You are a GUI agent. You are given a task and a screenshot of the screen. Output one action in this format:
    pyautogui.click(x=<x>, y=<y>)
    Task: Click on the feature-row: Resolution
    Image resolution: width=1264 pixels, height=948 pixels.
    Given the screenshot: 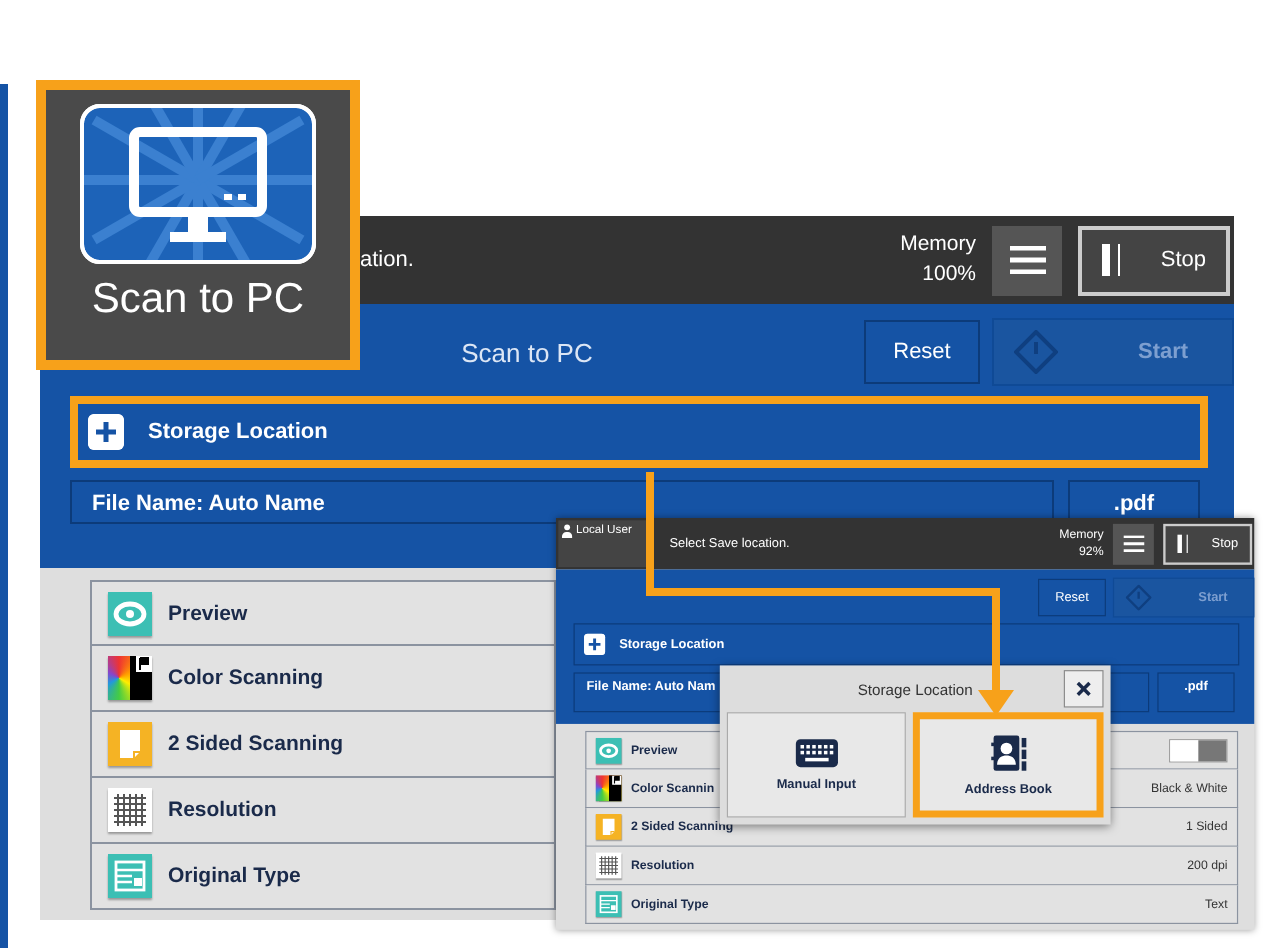 What is the action you would take?
    pyautogui.click(x=323, y=811)
    